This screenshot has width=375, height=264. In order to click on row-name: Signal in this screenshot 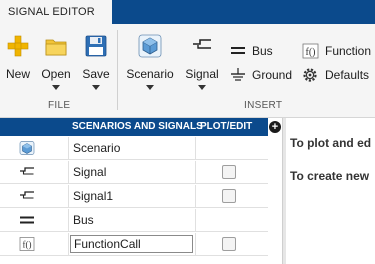, I will do `click(90, 172)`.